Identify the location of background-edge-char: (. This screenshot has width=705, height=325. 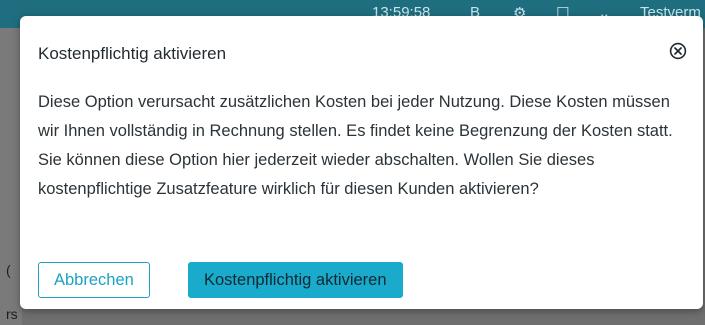
(8, 270).